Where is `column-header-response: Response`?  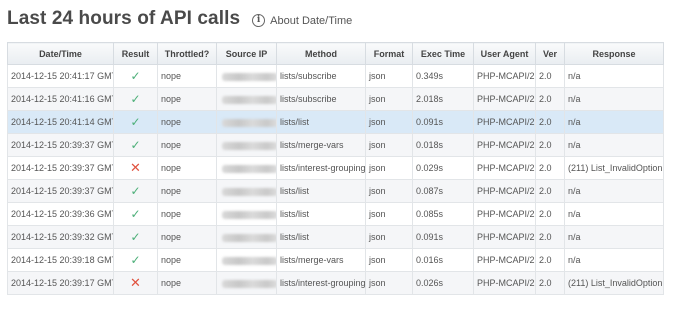 column-header-response: Response is located at coordinates (614, 53).